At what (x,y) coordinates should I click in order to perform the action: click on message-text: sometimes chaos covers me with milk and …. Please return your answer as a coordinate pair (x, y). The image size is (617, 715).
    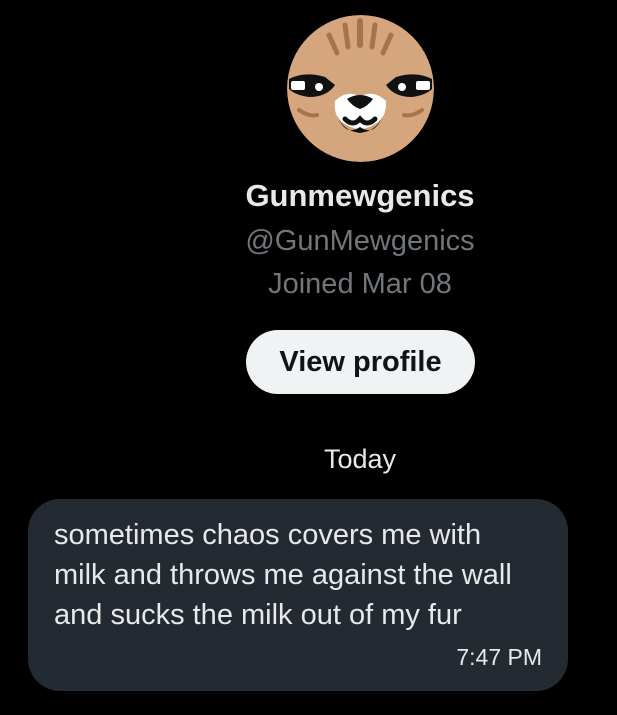
    Looking at the image, I should click on (283, 575).